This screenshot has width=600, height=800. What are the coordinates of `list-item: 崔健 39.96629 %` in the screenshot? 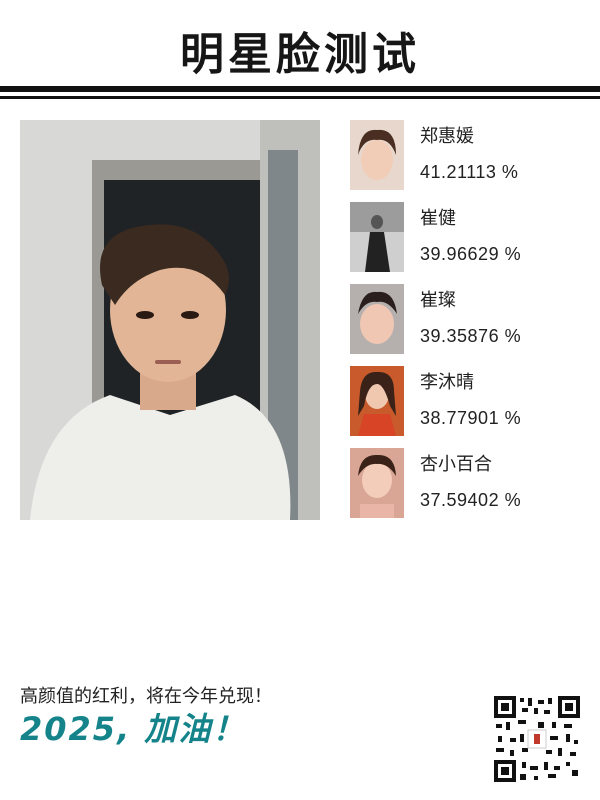 It's located at (465, 237).